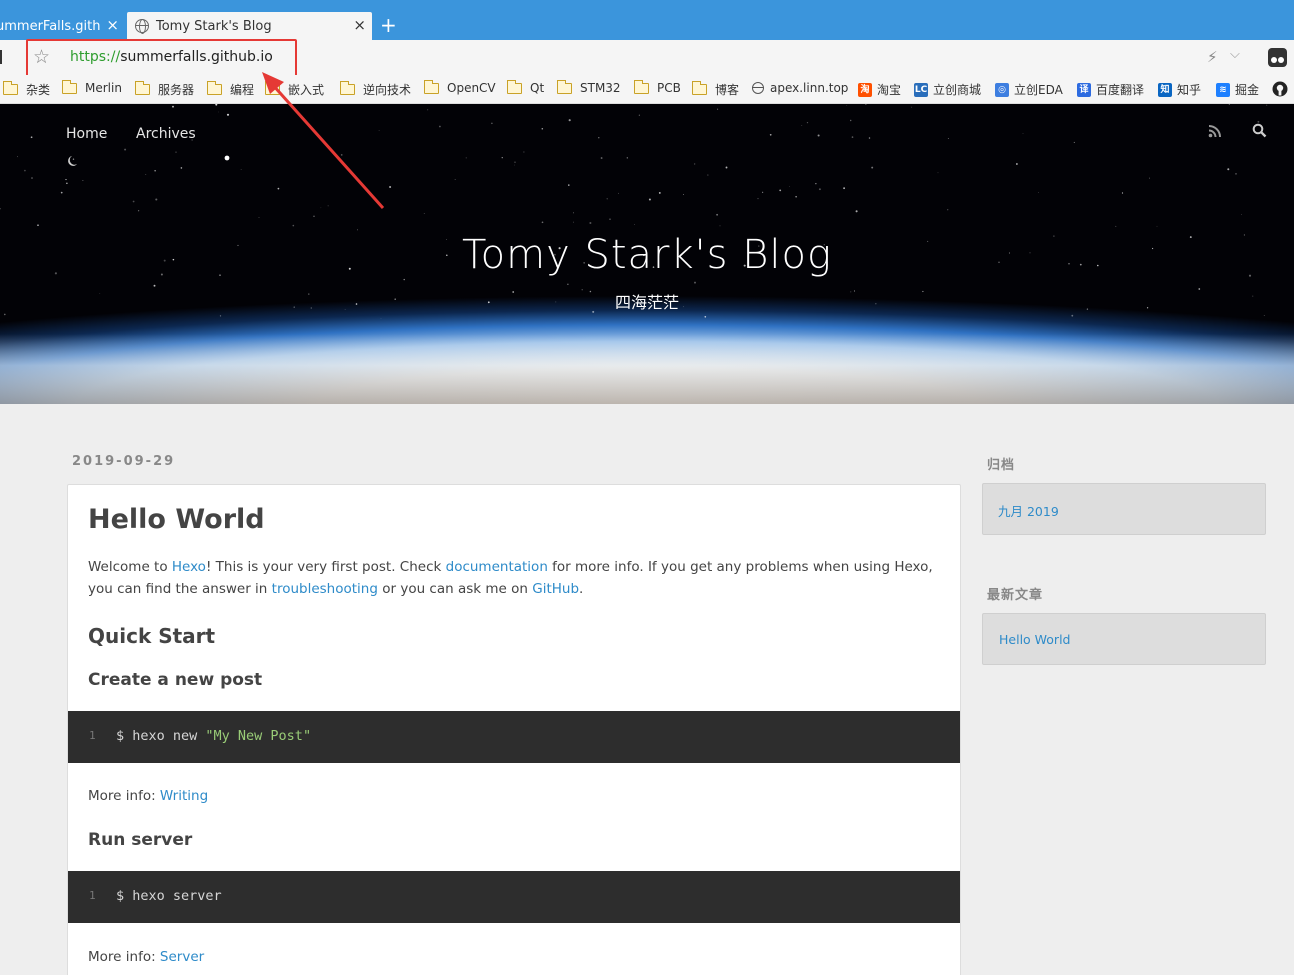 The height and width of the screenshot is (975, 1294). Describe the element at coordinates (646, 302) in the screenshot. I see `blog-subtitle: 四海茫茫` at that location.